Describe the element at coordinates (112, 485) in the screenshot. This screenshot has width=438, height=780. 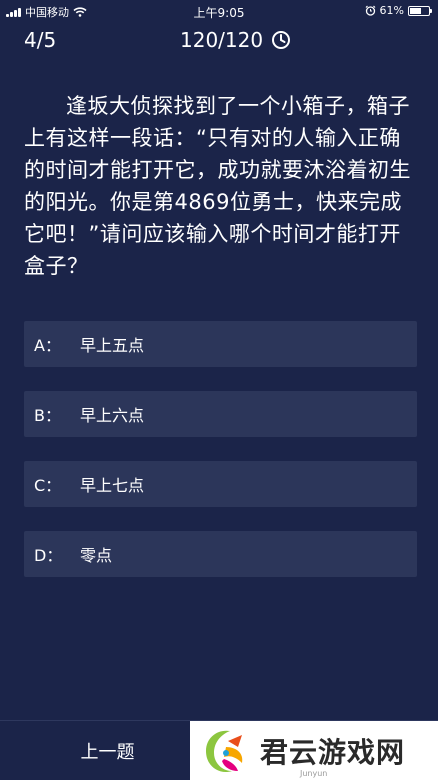
I see `option-text: 早上七点` at that location.